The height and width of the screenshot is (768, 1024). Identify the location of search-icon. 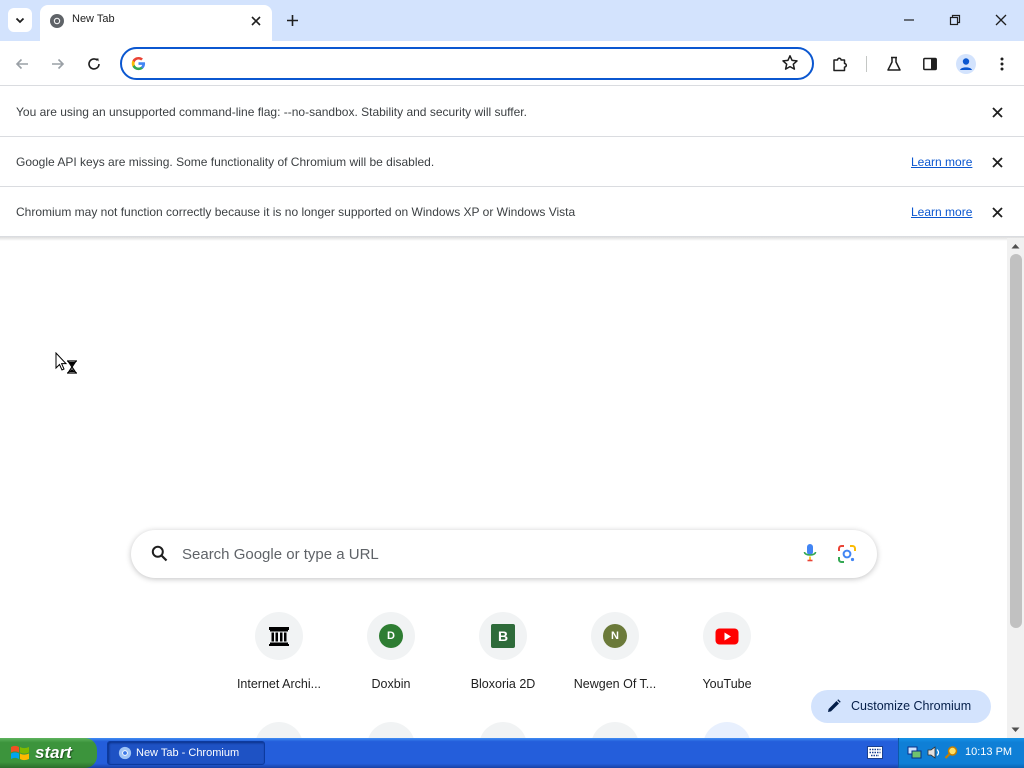
(159, 553).